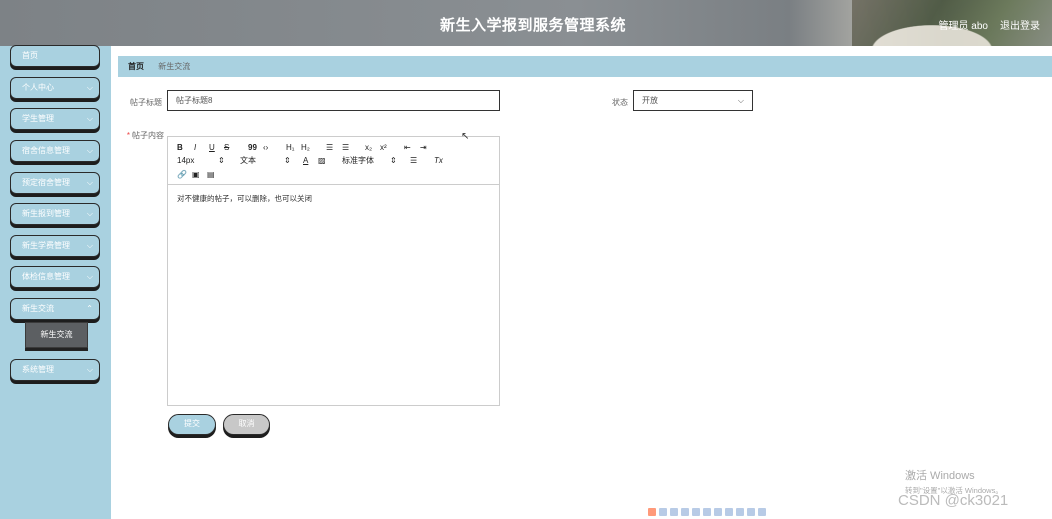  Describe the element at coordinates (46, 182) in the screenshot. I see `sidebar-item-label: 预定宿舍管理` at that location.